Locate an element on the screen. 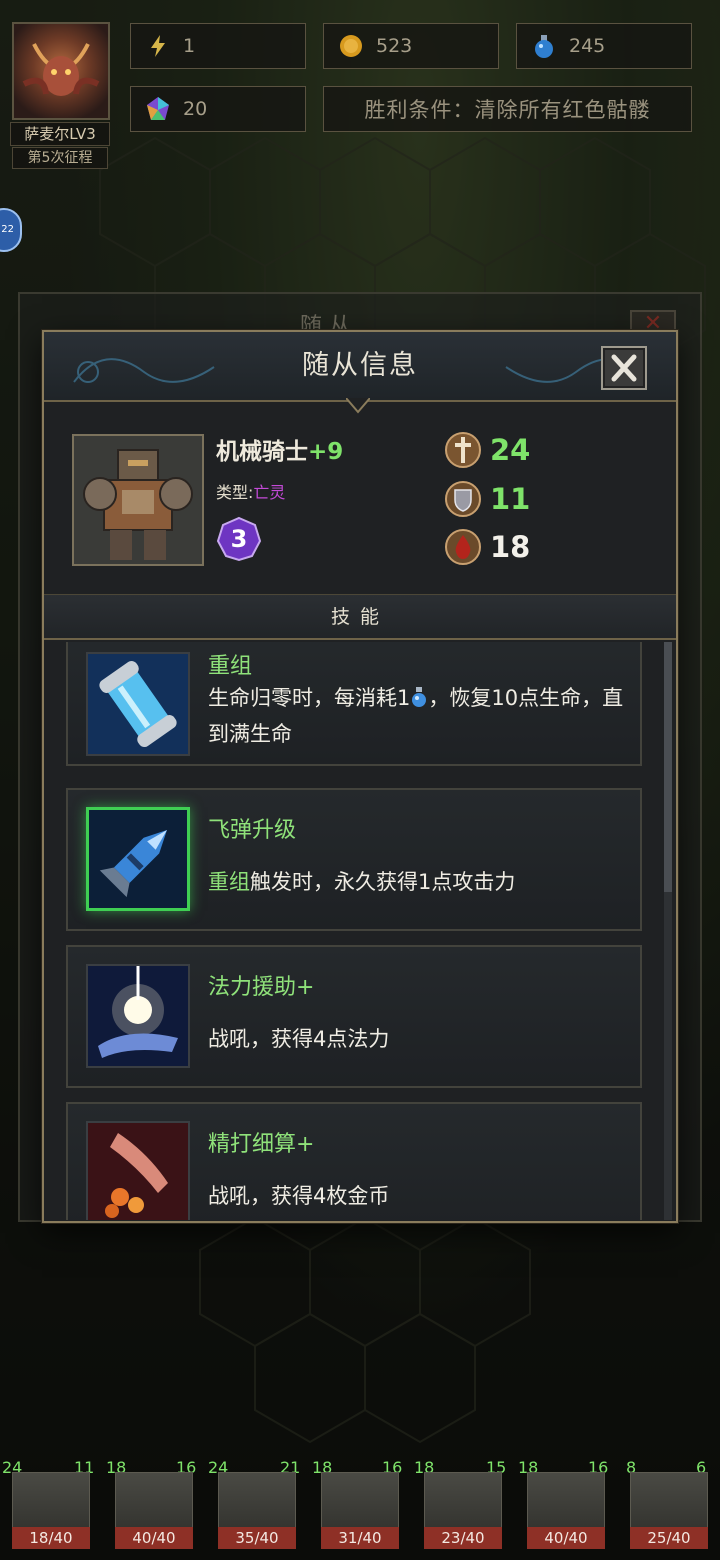 This screenshot has height=1560, width=720. potion-counter: 245 is located at coordinates (604, 46).